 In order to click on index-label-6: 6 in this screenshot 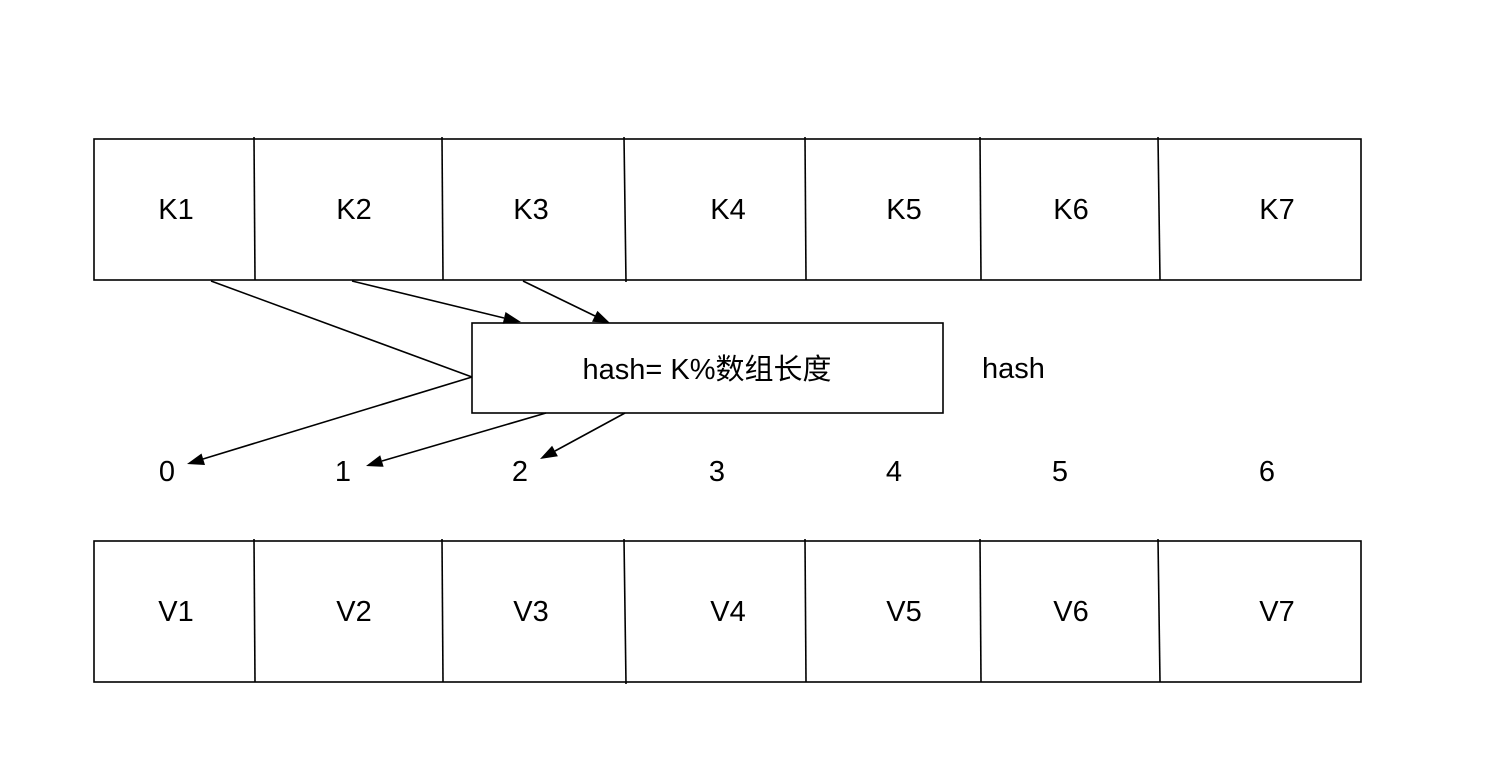, I will do `click(1267, 472)`.